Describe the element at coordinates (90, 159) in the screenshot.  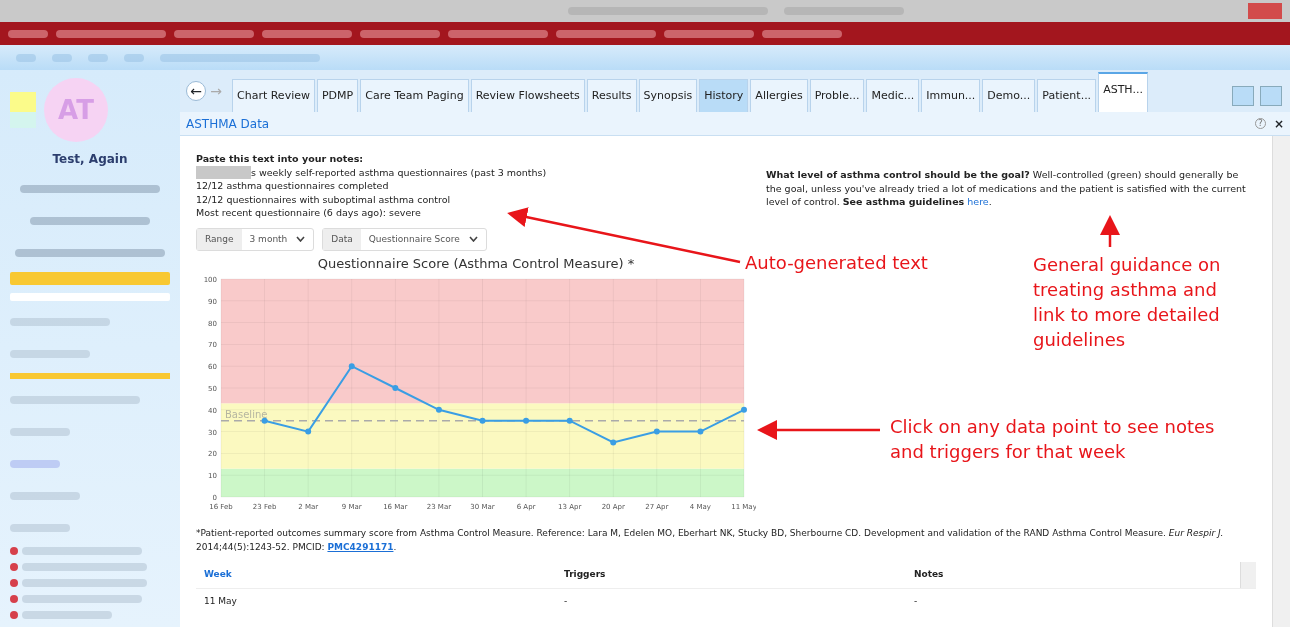
I see `patient-name: Test, Again` at that location.